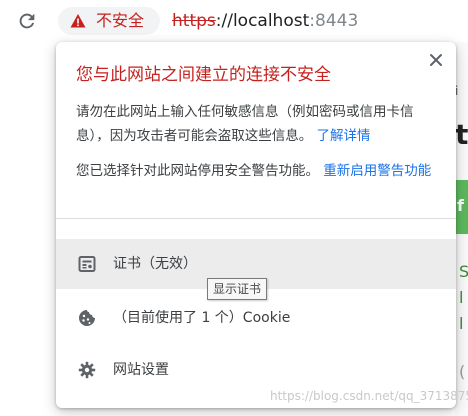 The width and height of the screenshot is (468, 416). Describe the element at coordinates (87, 318) in the screenshot. I see `cookie-icon` at that location.